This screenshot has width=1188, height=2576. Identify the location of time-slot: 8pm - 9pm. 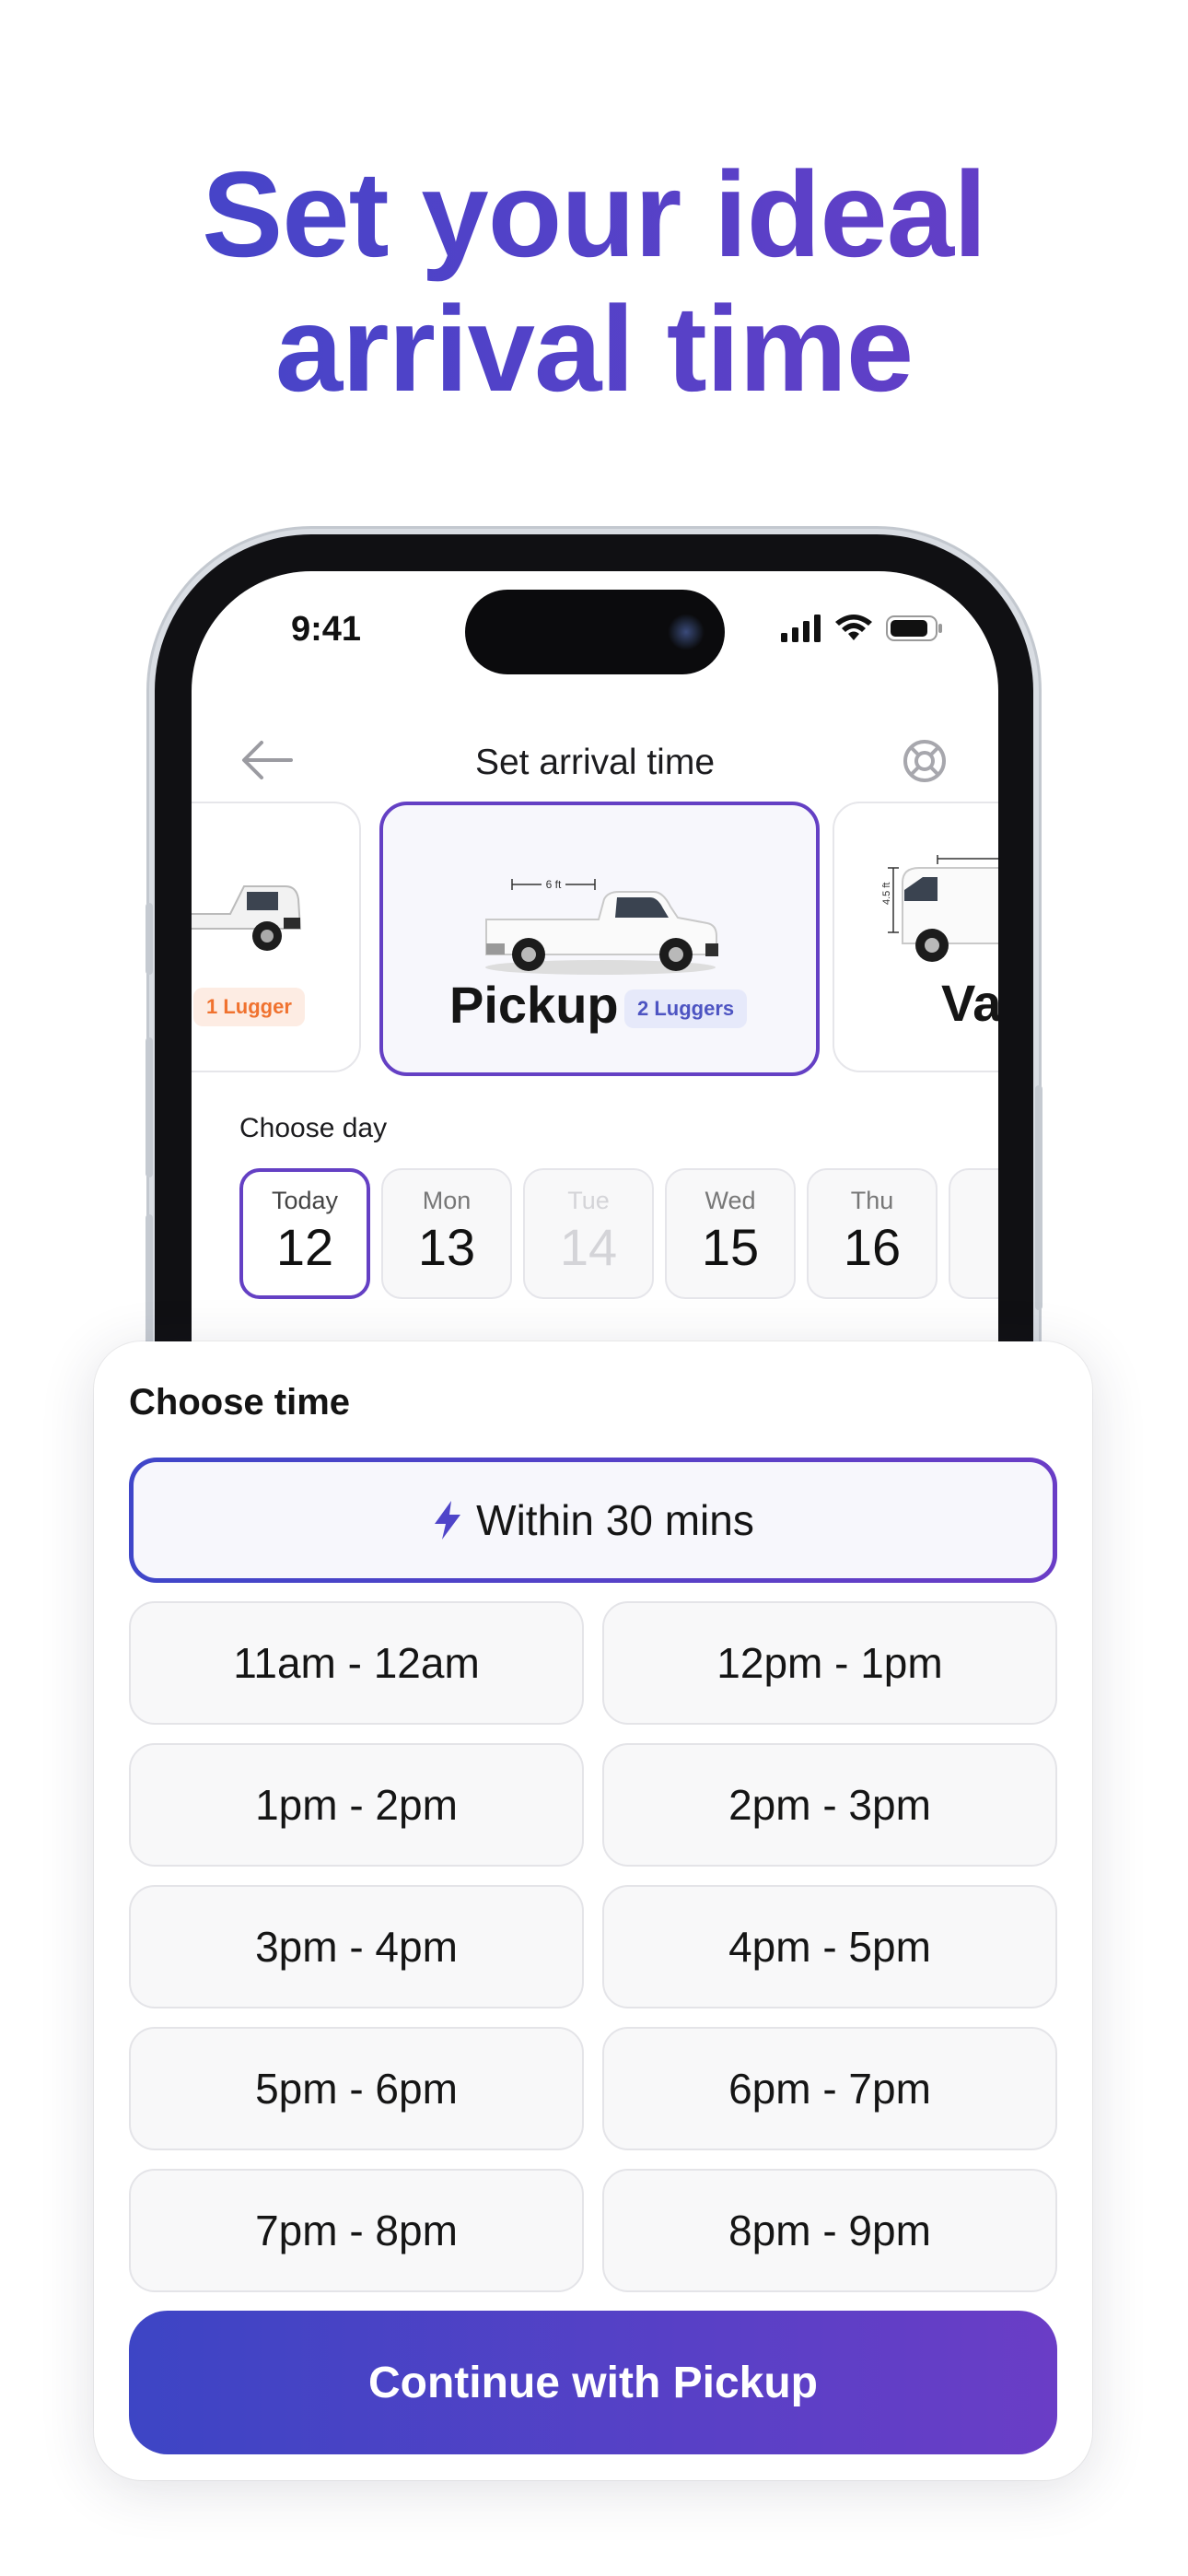
(829, 2230).